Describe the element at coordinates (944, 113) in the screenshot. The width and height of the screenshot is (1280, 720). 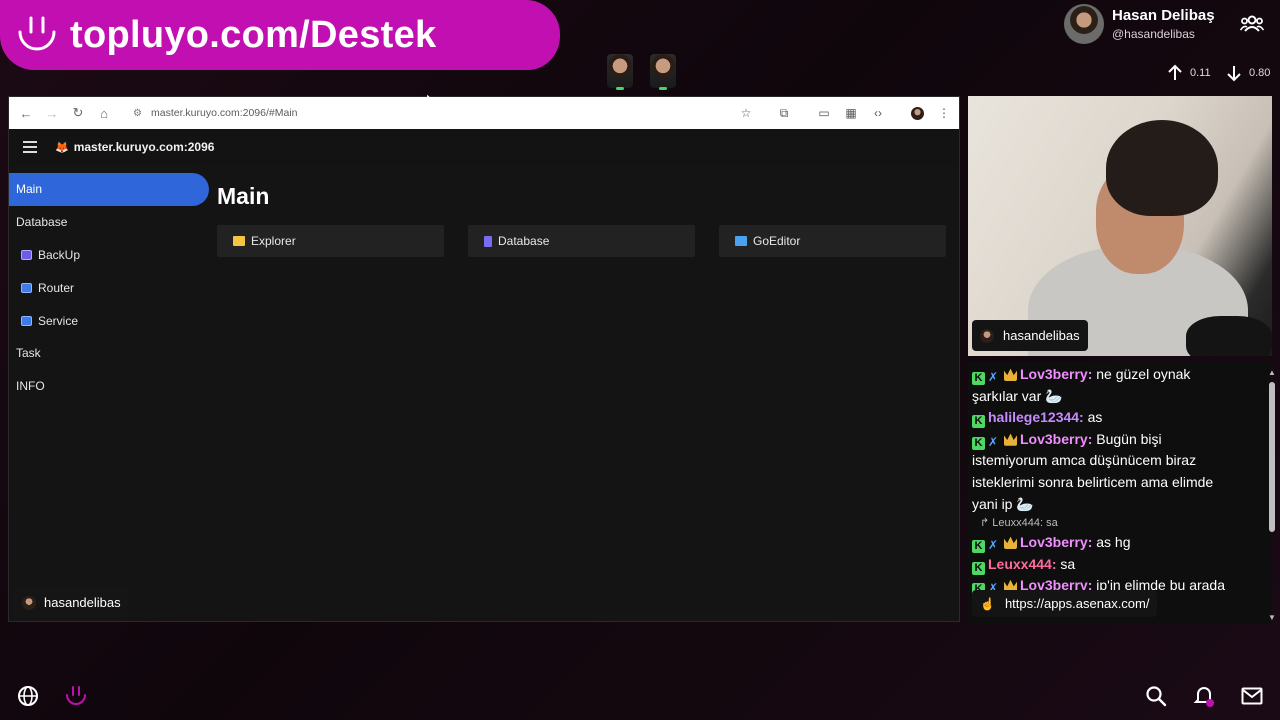
I see `menu-dots-icon: ⋮` at that location.